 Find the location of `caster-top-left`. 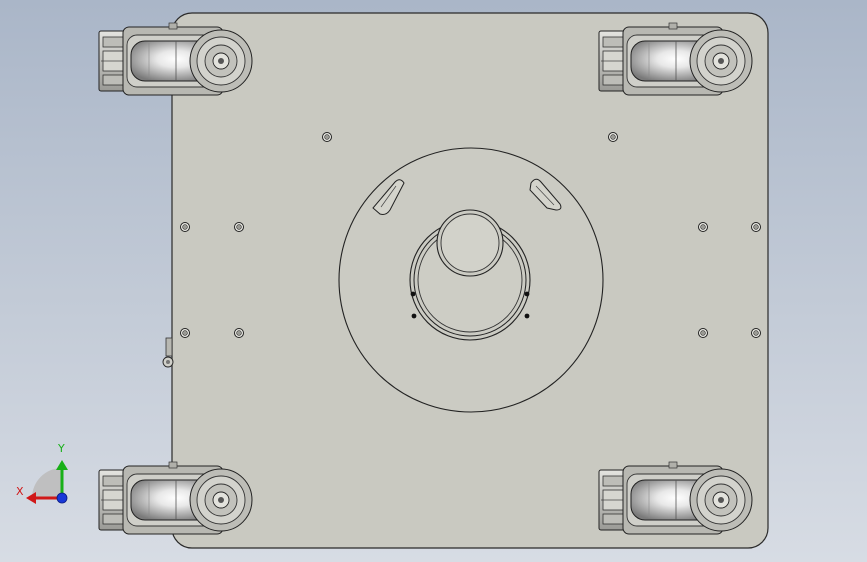

caster-top-left is located at coordinates (175, 59).